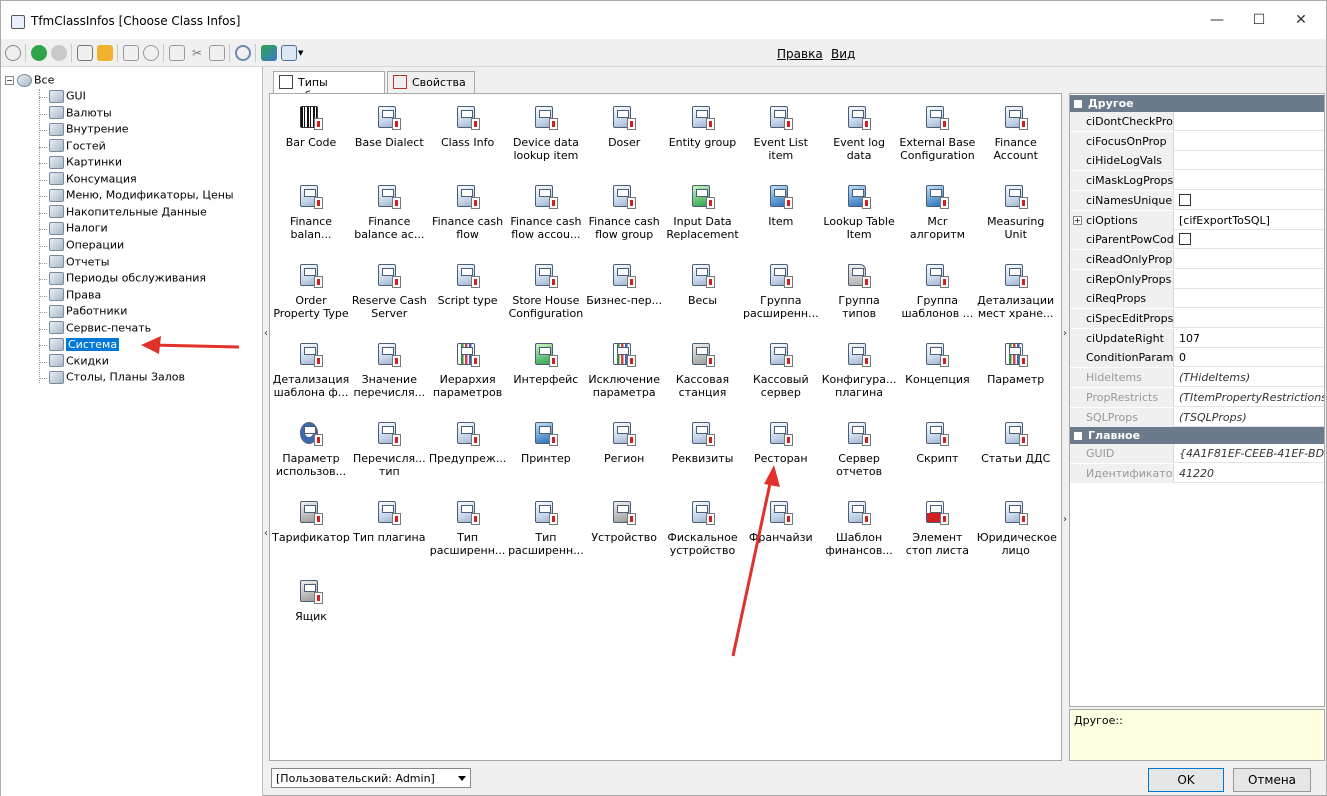  What do you see at coordinates (781, 133) in the screenshot?
I see `object-type-tile: Event List item` at bounding box center [781, 133].